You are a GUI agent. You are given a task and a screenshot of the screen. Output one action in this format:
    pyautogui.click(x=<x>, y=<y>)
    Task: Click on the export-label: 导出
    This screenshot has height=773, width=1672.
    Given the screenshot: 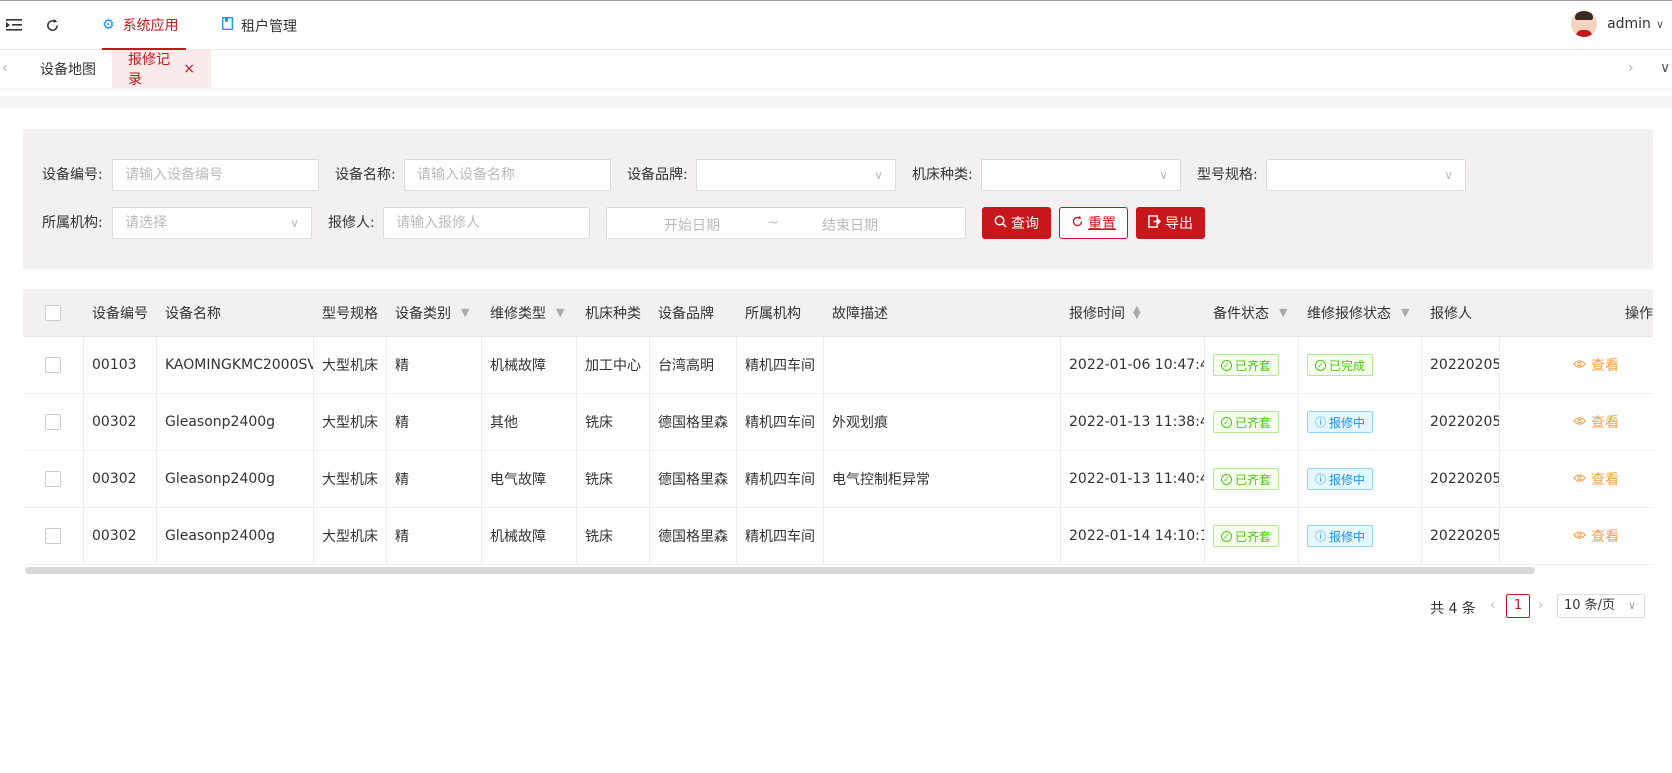 What is the action you would take?
    pyautogui.click(x=1179, y=224)
    